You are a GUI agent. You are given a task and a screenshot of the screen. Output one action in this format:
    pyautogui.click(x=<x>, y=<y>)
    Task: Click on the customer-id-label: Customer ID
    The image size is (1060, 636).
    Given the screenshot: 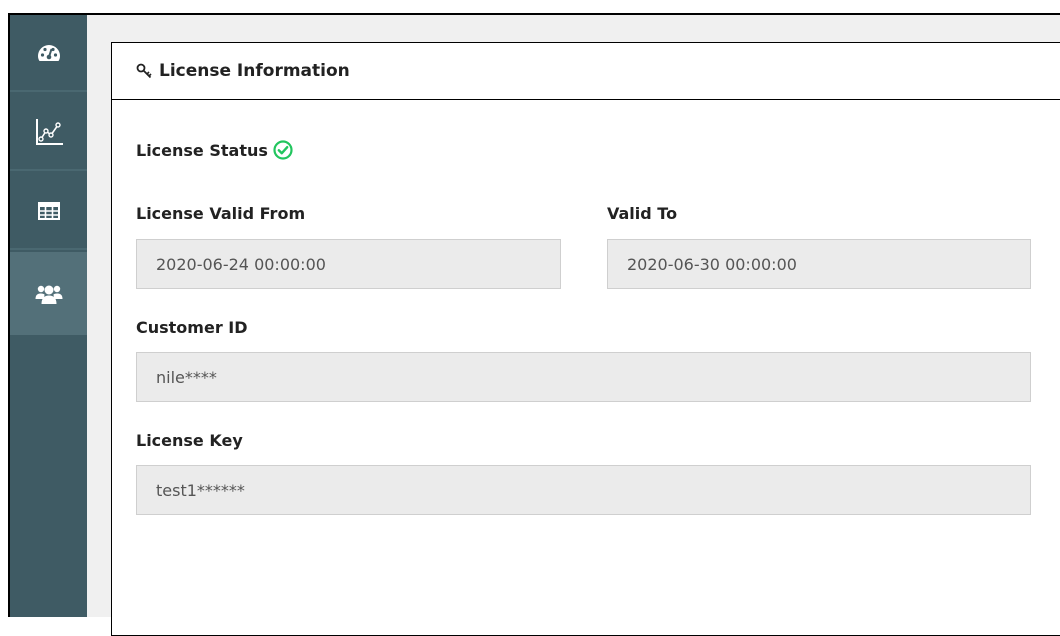 What is the action you would take?
    pyautogui.click(x=192, y=327)
    